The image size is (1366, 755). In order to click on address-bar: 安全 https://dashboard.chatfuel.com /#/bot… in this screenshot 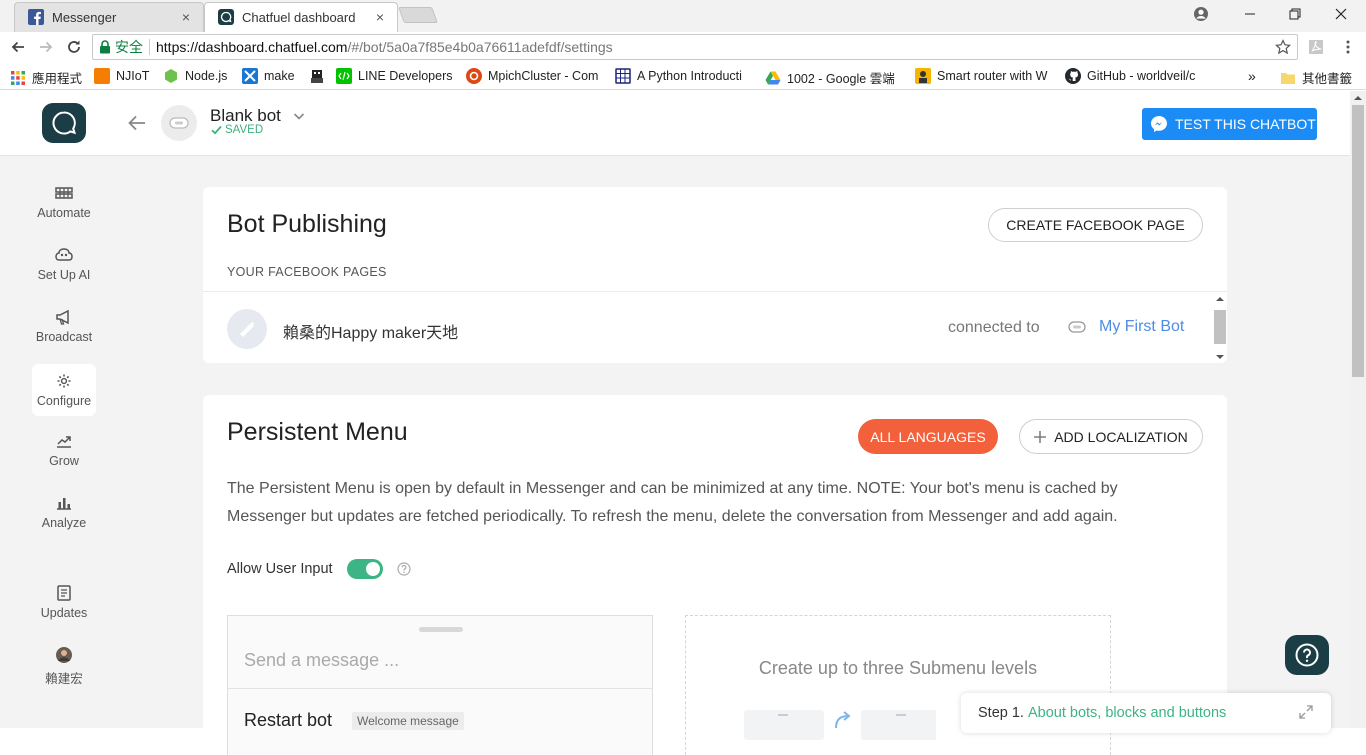, I will do `click(695, 47)`.